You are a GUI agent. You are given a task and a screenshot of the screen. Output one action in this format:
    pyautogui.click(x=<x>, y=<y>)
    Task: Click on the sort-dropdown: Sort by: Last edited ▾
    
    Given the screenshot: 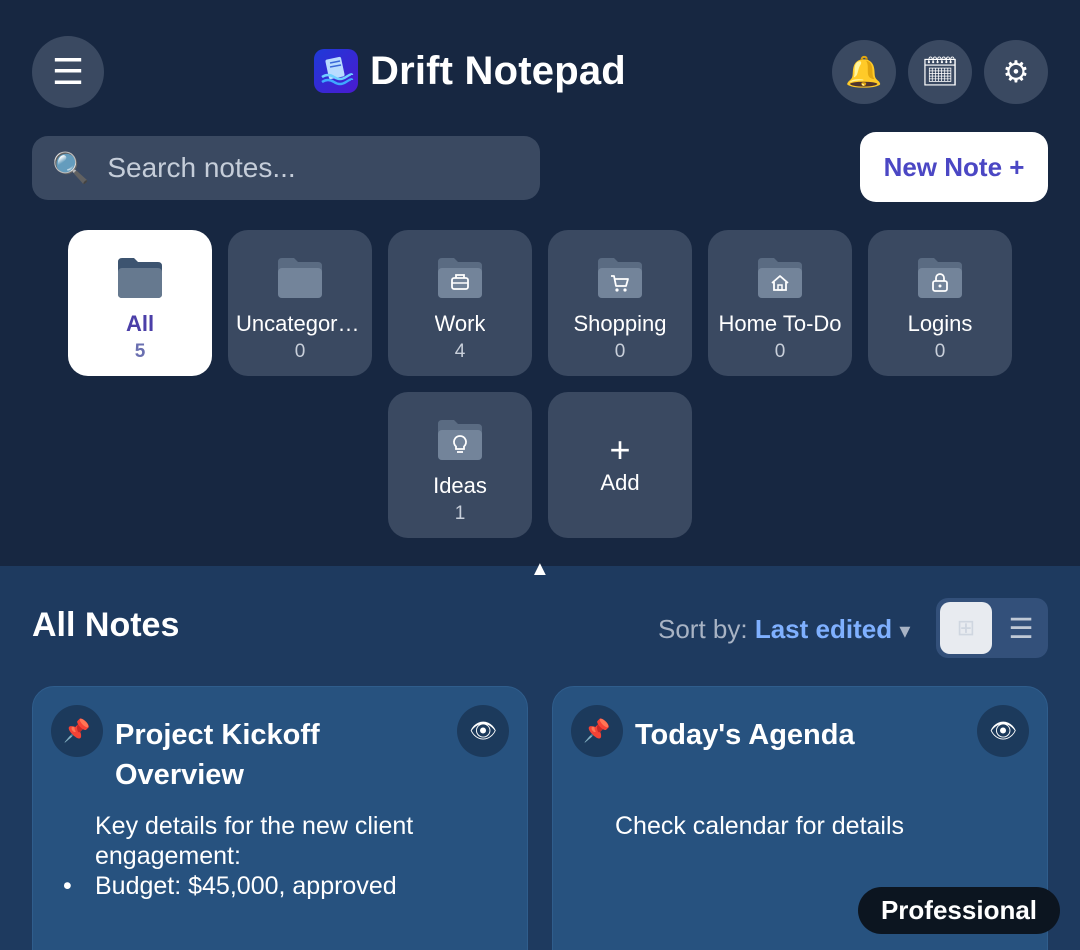 What is the action you would take?
    pyautogui.click(x=784, y=629)
    